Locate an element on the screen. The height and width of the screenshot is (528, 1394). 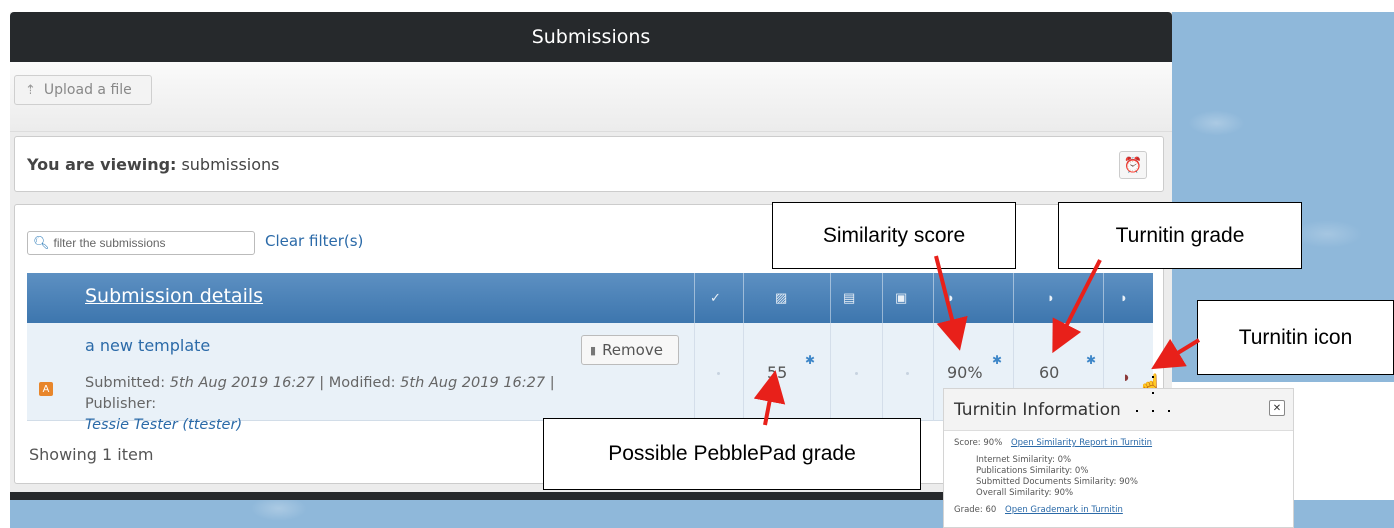
turnitin-info-title: Turnitin Information is located at coordinates (1037, 409).